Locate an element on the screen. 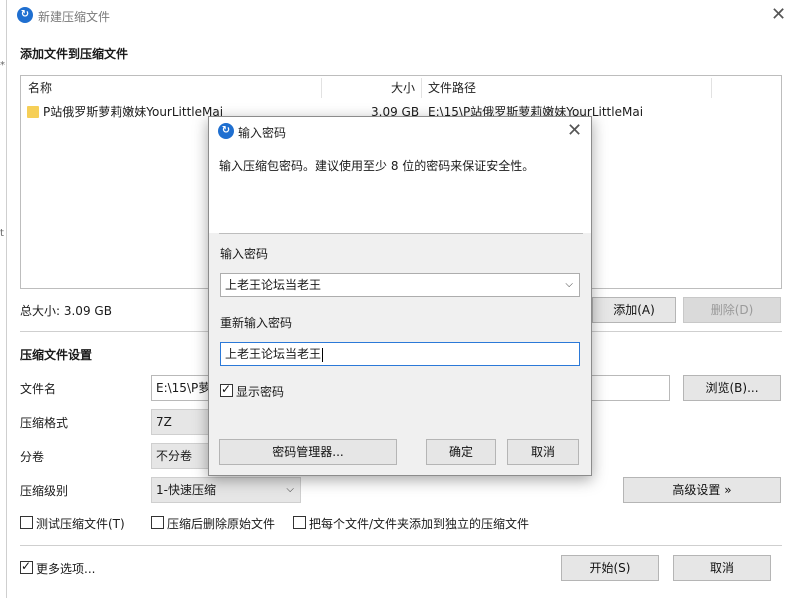 Image resolution: width=800 pixels, height=598 pixels. ok-button: 确定 is located at coordinates (461, 452).